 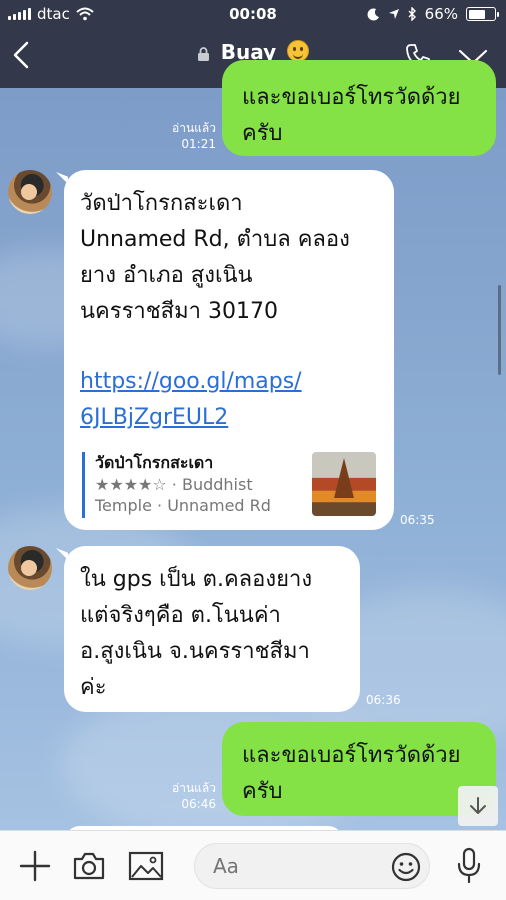 I want to click on message-text-line: วัดป่าโกรกสะเดา, so click(x=161, y=203).